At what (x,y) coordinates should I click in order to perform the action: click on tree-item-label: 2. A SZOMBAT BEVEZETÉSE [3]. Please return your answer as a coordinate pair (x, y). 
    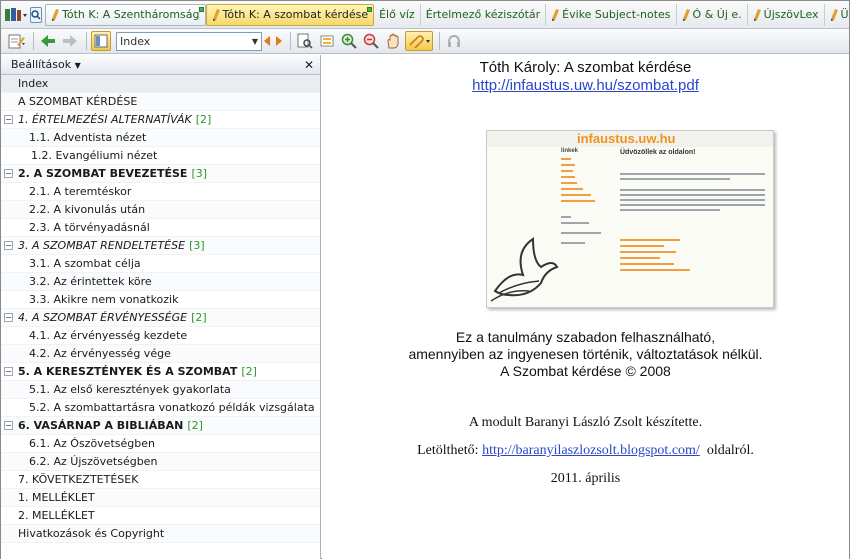
    Looking at the image, I should click on (112, 173).